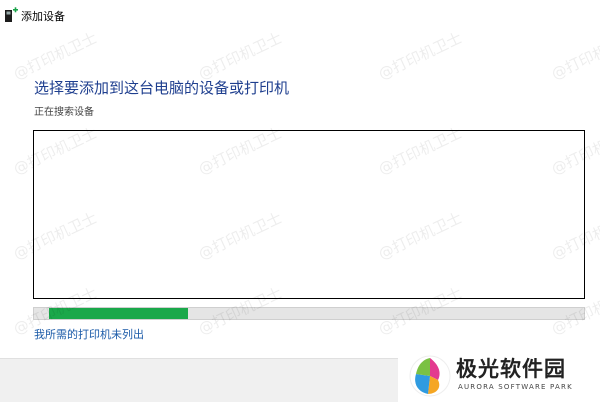 The image size is (600, 402). Describe the element at coordinates (430, 376) in the screenshot. I see `aurora-logo-icon` at that location.